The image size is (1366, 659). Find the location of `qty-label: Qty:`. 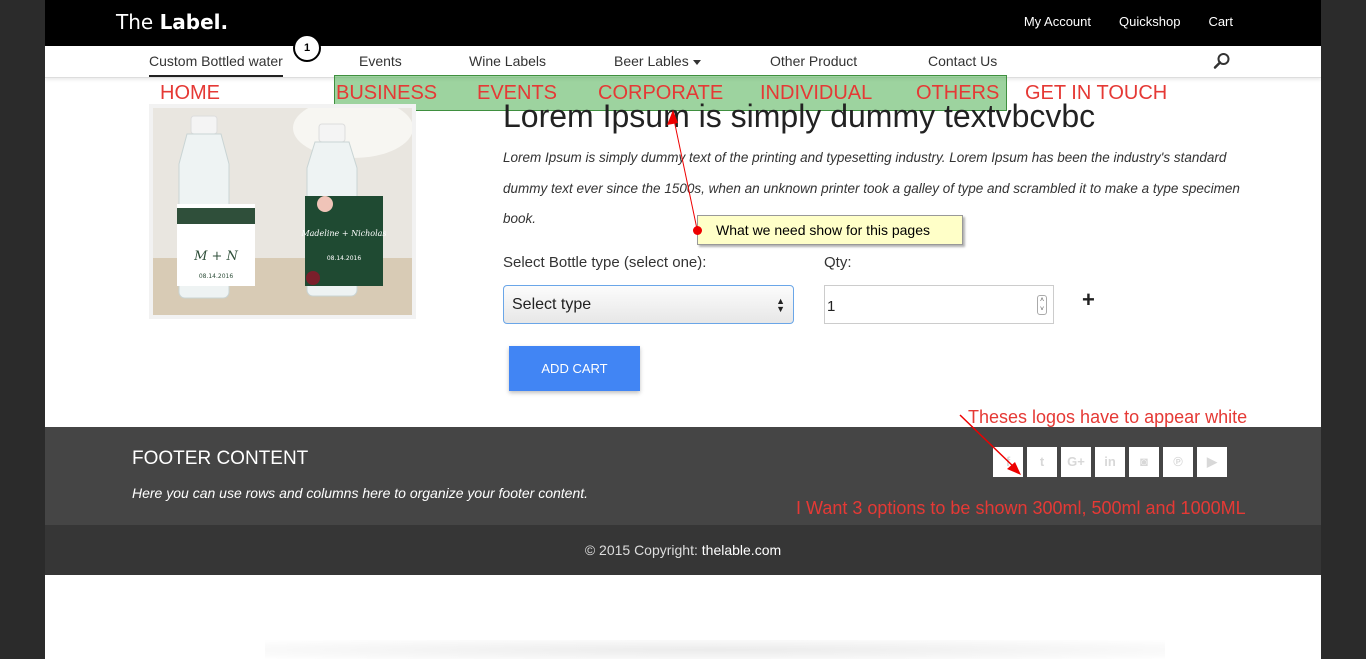

qty-label: Qty: is located at coordinates (838, 262).